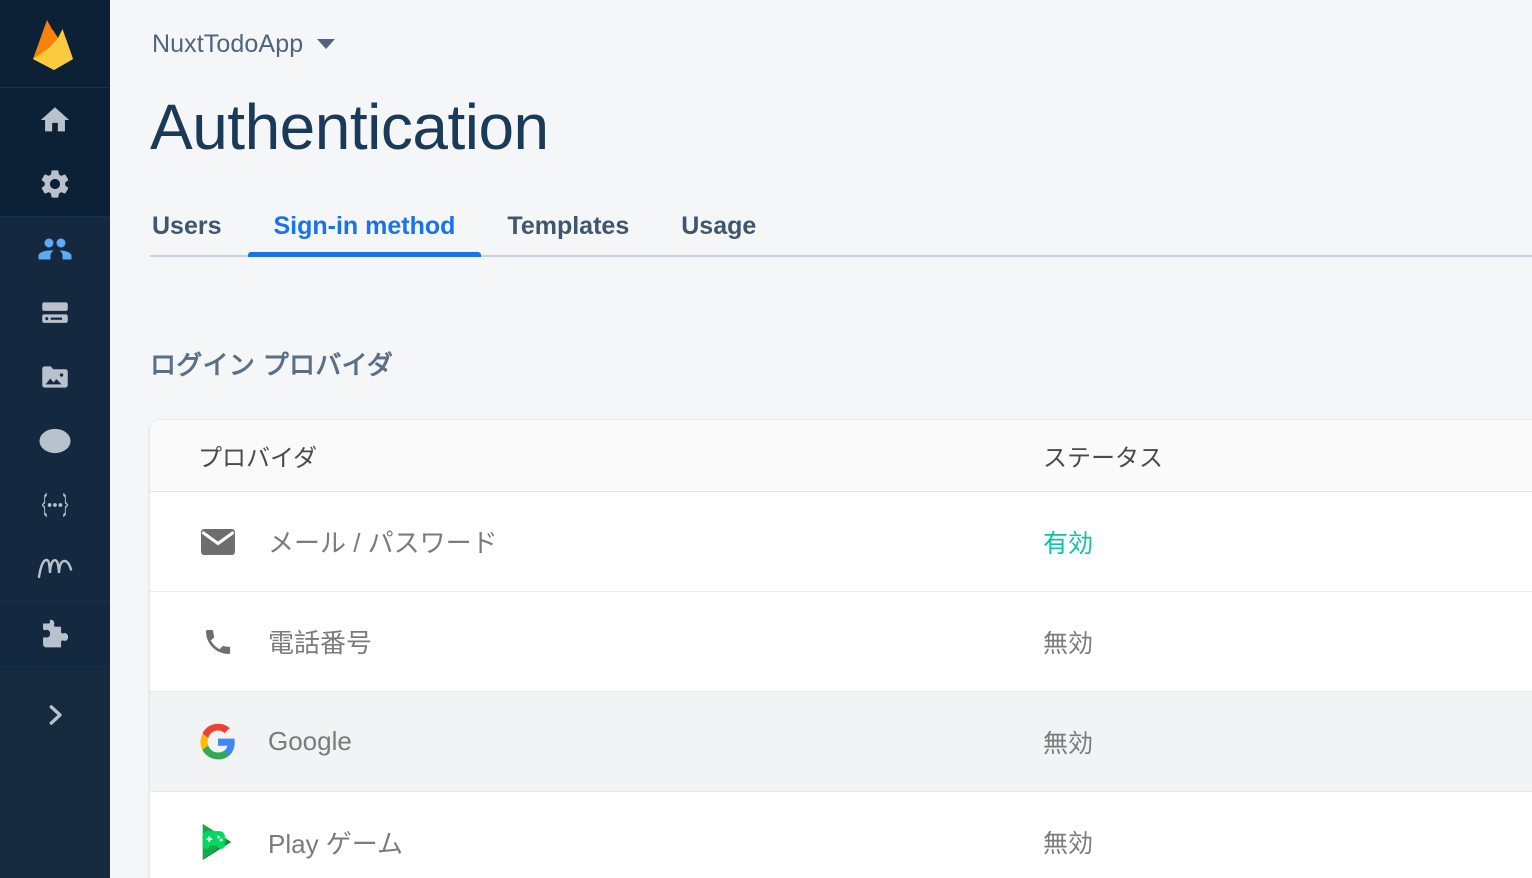 Image resolution: width=1532 pixels, height=878 pixels. What do you see at coordinates (310, 741) in the screenshot?
I see `provider-label: Google` at bounding box center [310, 741].